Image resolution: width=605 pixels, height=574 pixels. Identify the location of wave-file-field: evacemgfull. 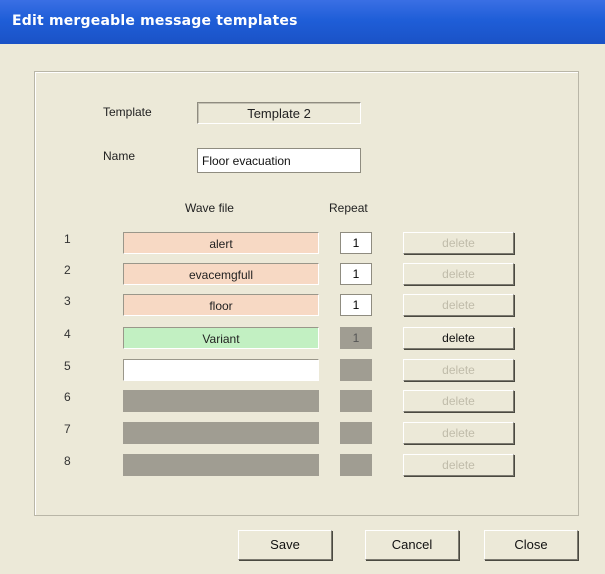
(221, 274).